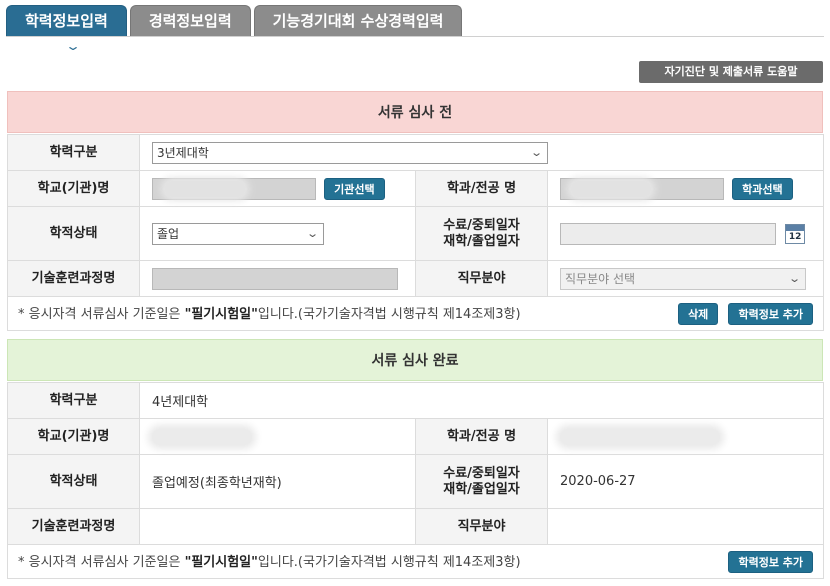  I want to click on academic-status-value: 졸업예정(최종학년재학), so click(277, 481).